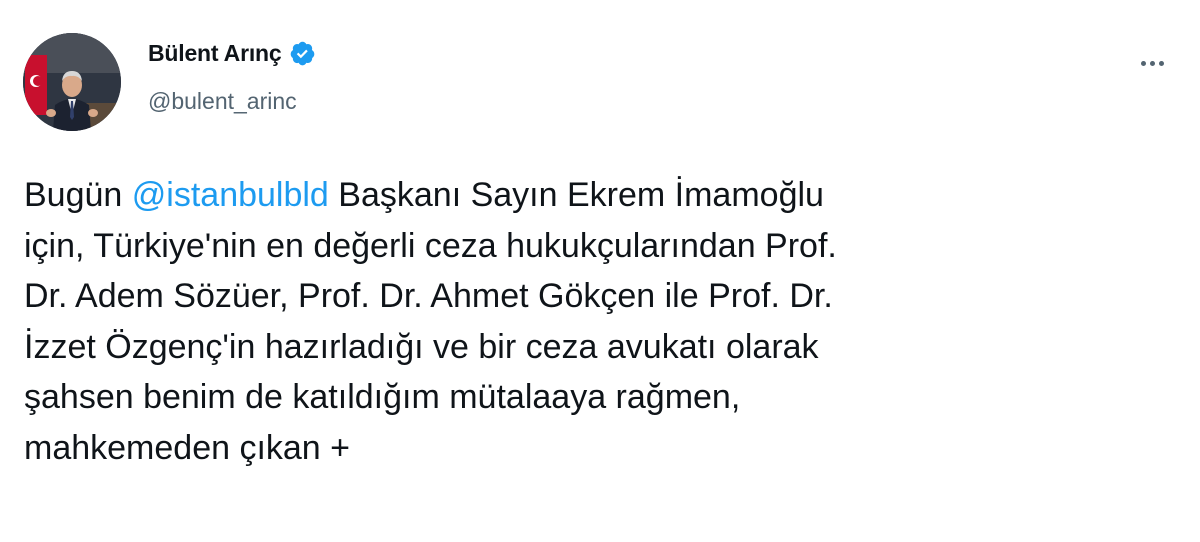  I want to click on author-display-name: Bülent Arınç, so click(215, 53).